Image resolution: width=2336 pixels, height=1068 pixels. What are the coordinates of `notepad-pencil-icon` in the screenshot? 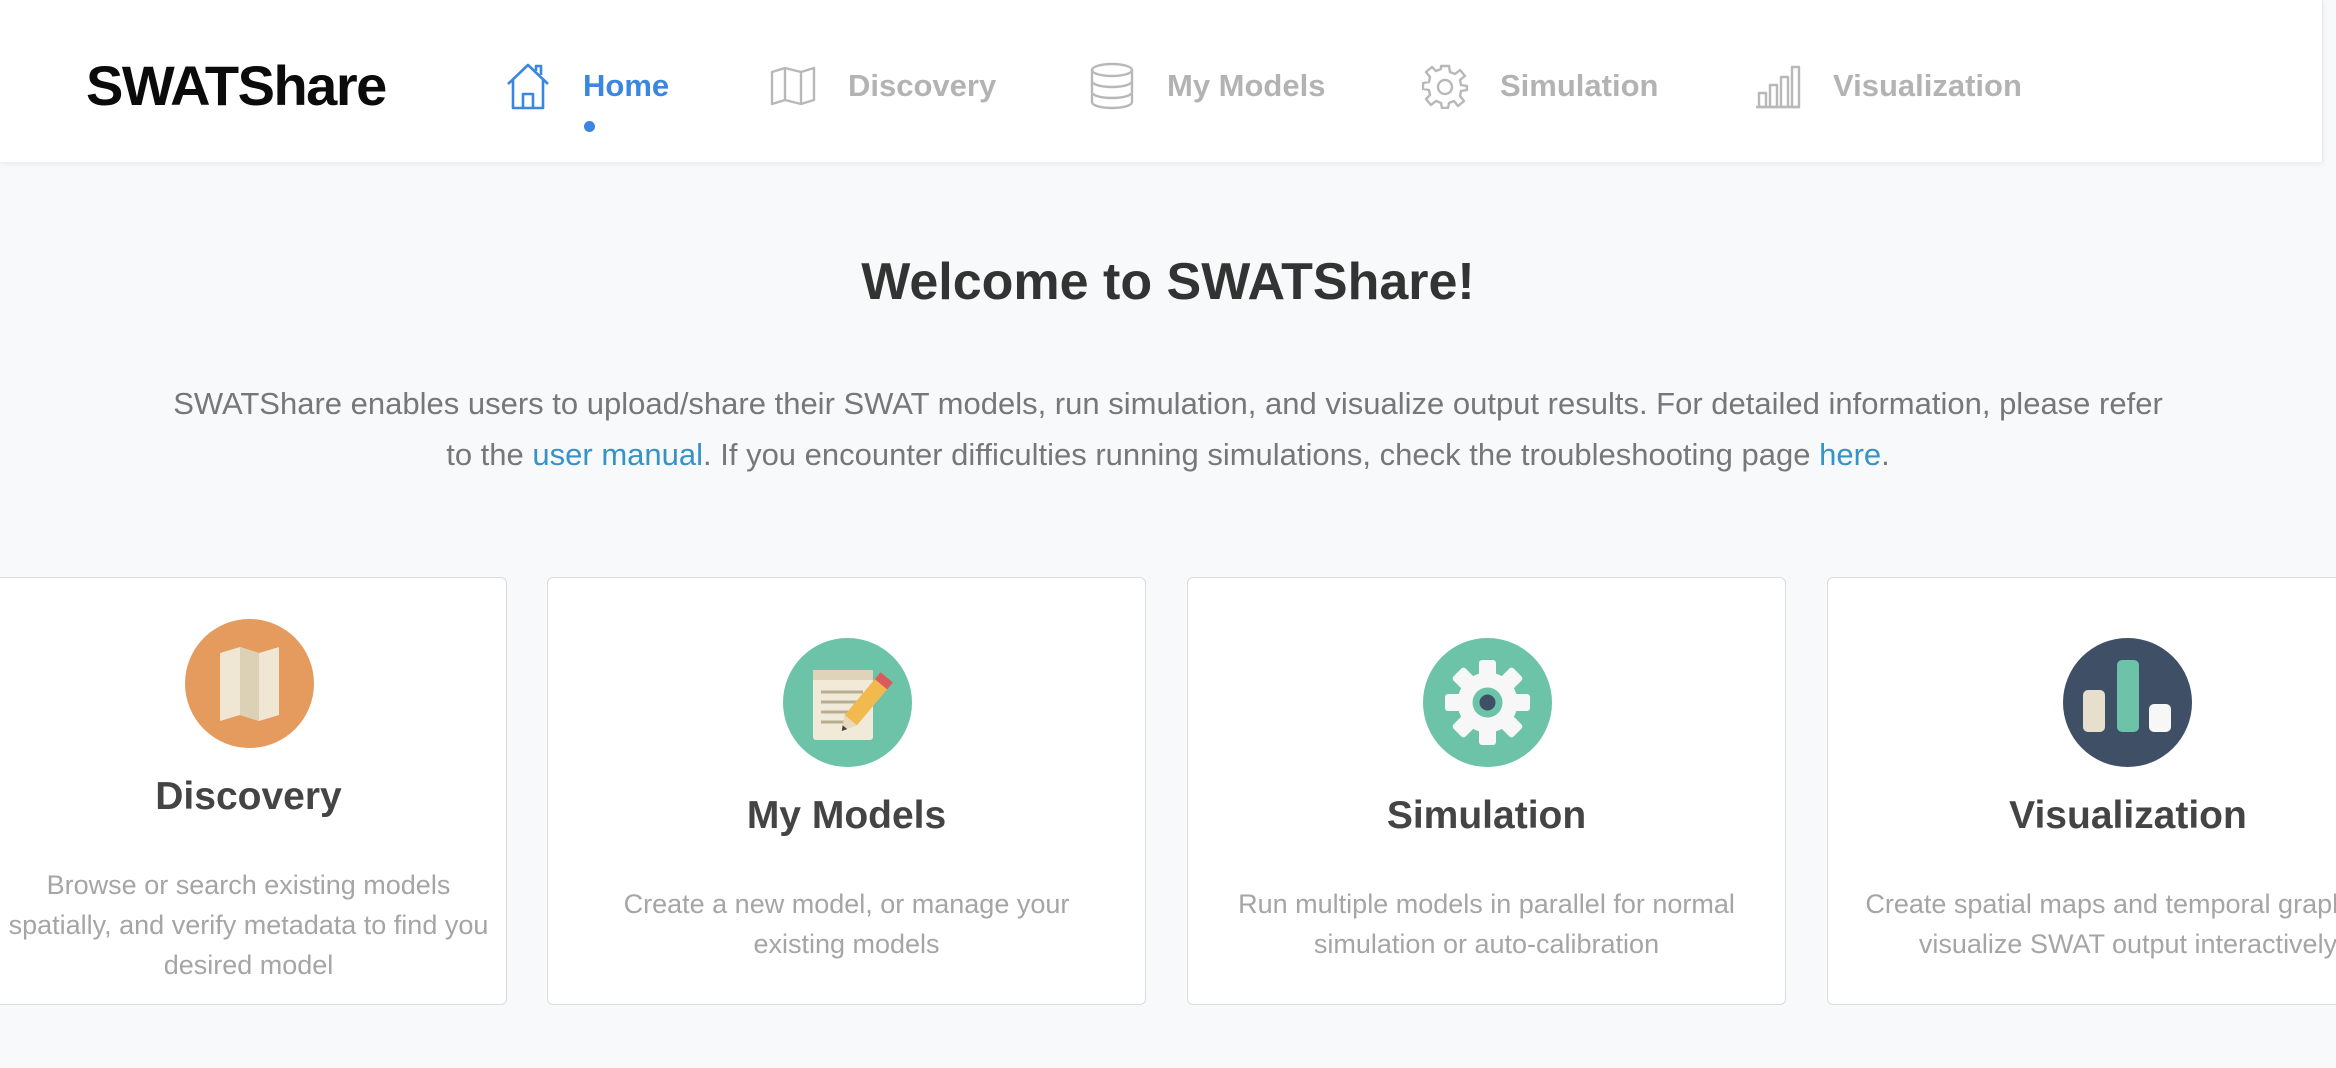 It's located at (852, 705).